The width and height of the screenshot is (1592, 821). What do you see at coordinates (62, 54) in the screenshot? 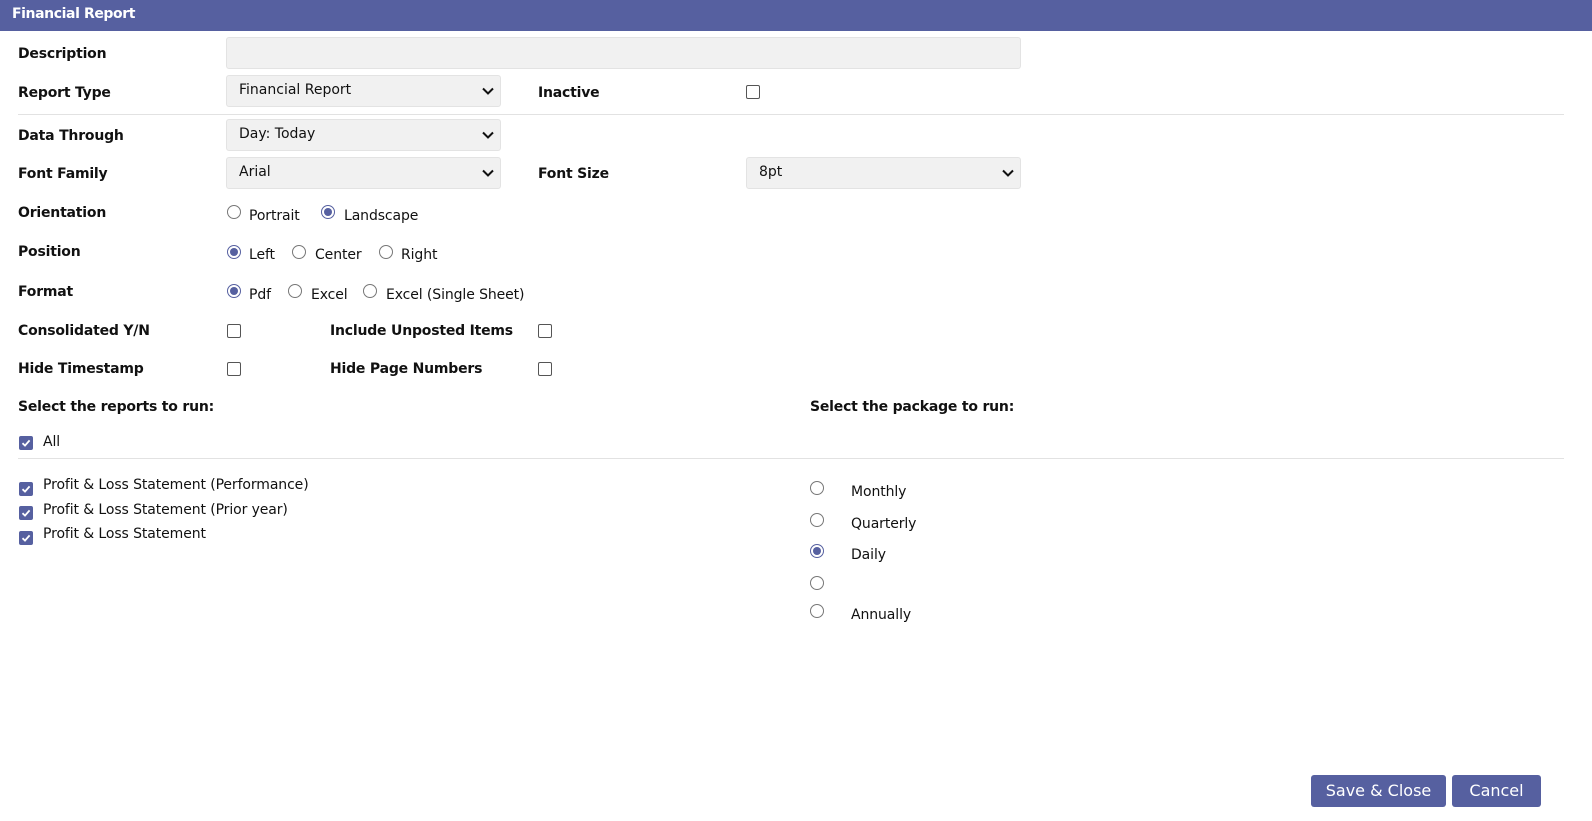
I see `description-label: Description` at bounding box center [62, 54].